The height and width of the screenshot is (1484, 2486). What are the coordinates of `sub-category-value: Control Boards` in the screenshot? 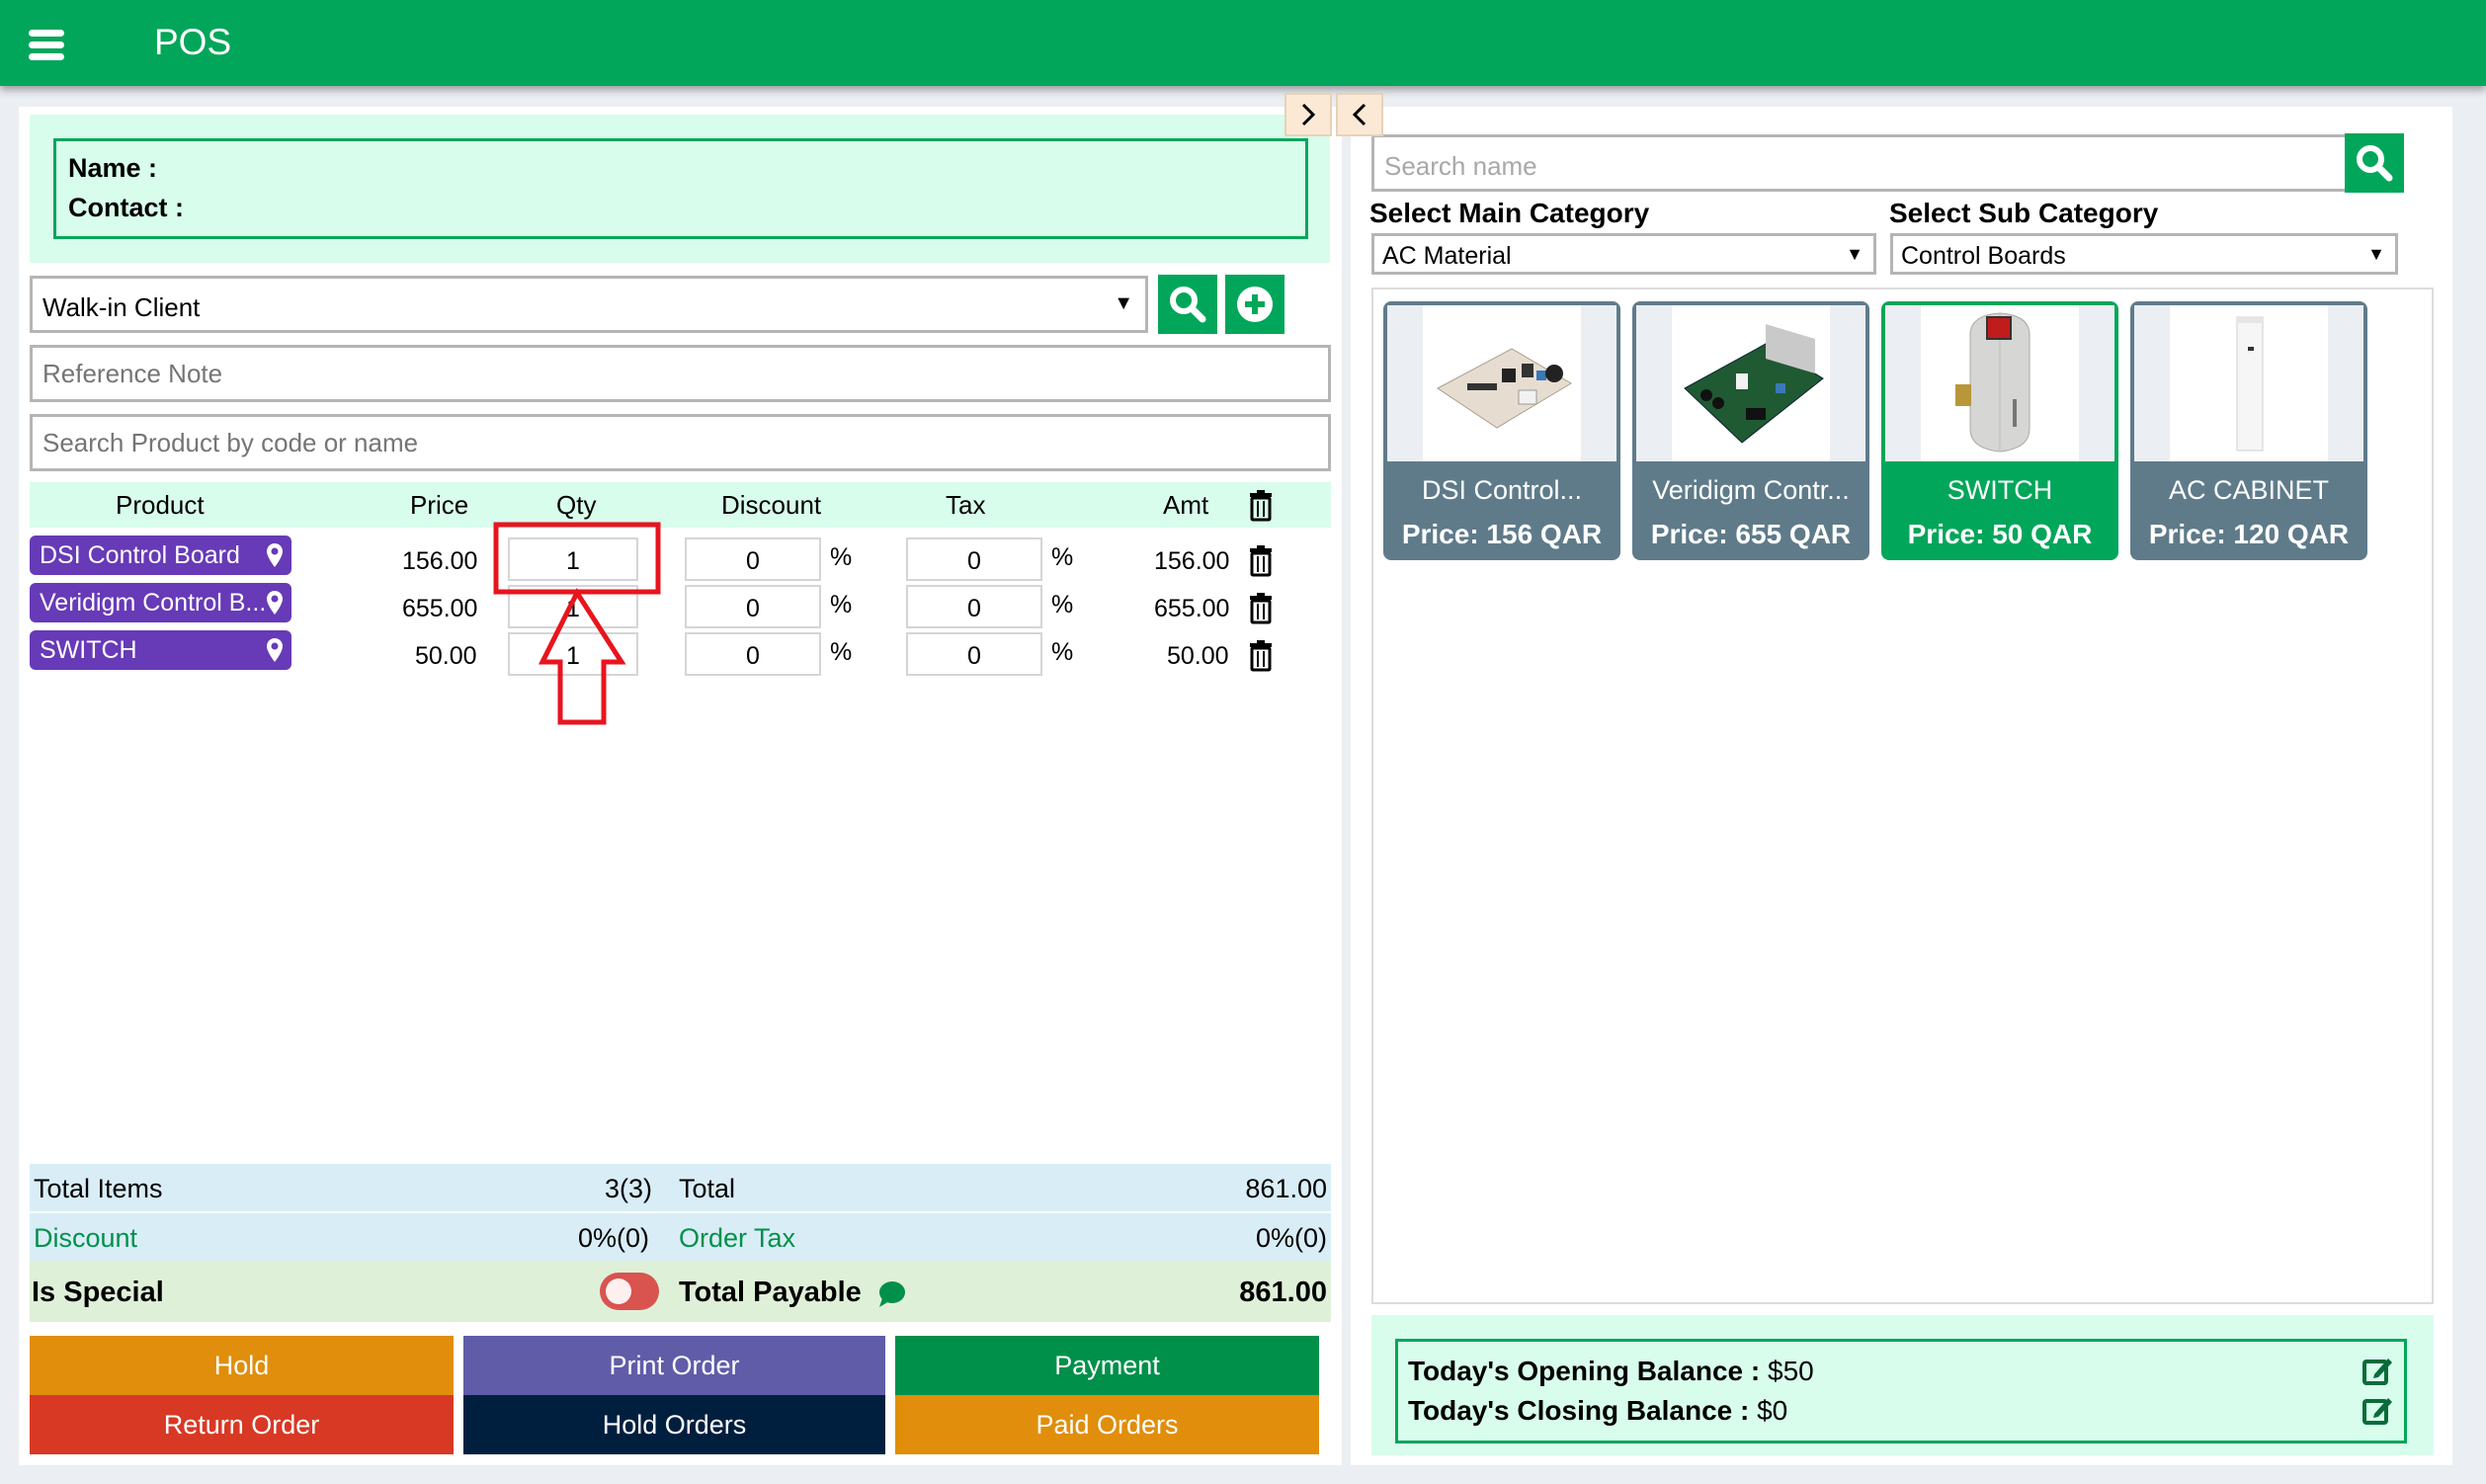 It's located at (1983, 256).